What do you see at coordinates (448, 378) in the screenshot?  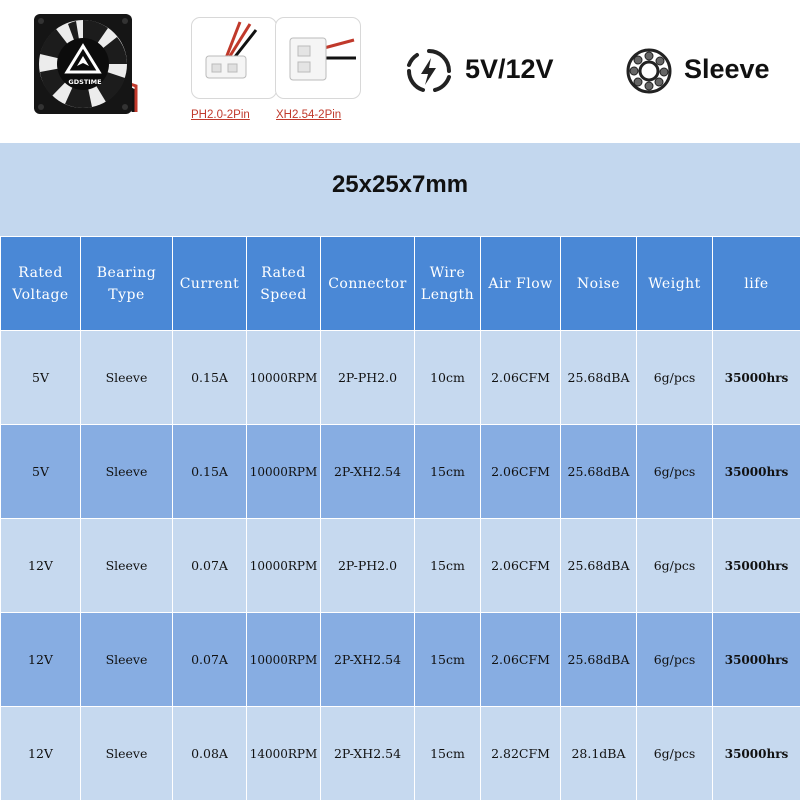 I see `cell-wire-length: 10cm` at bounding box center [448, 378].